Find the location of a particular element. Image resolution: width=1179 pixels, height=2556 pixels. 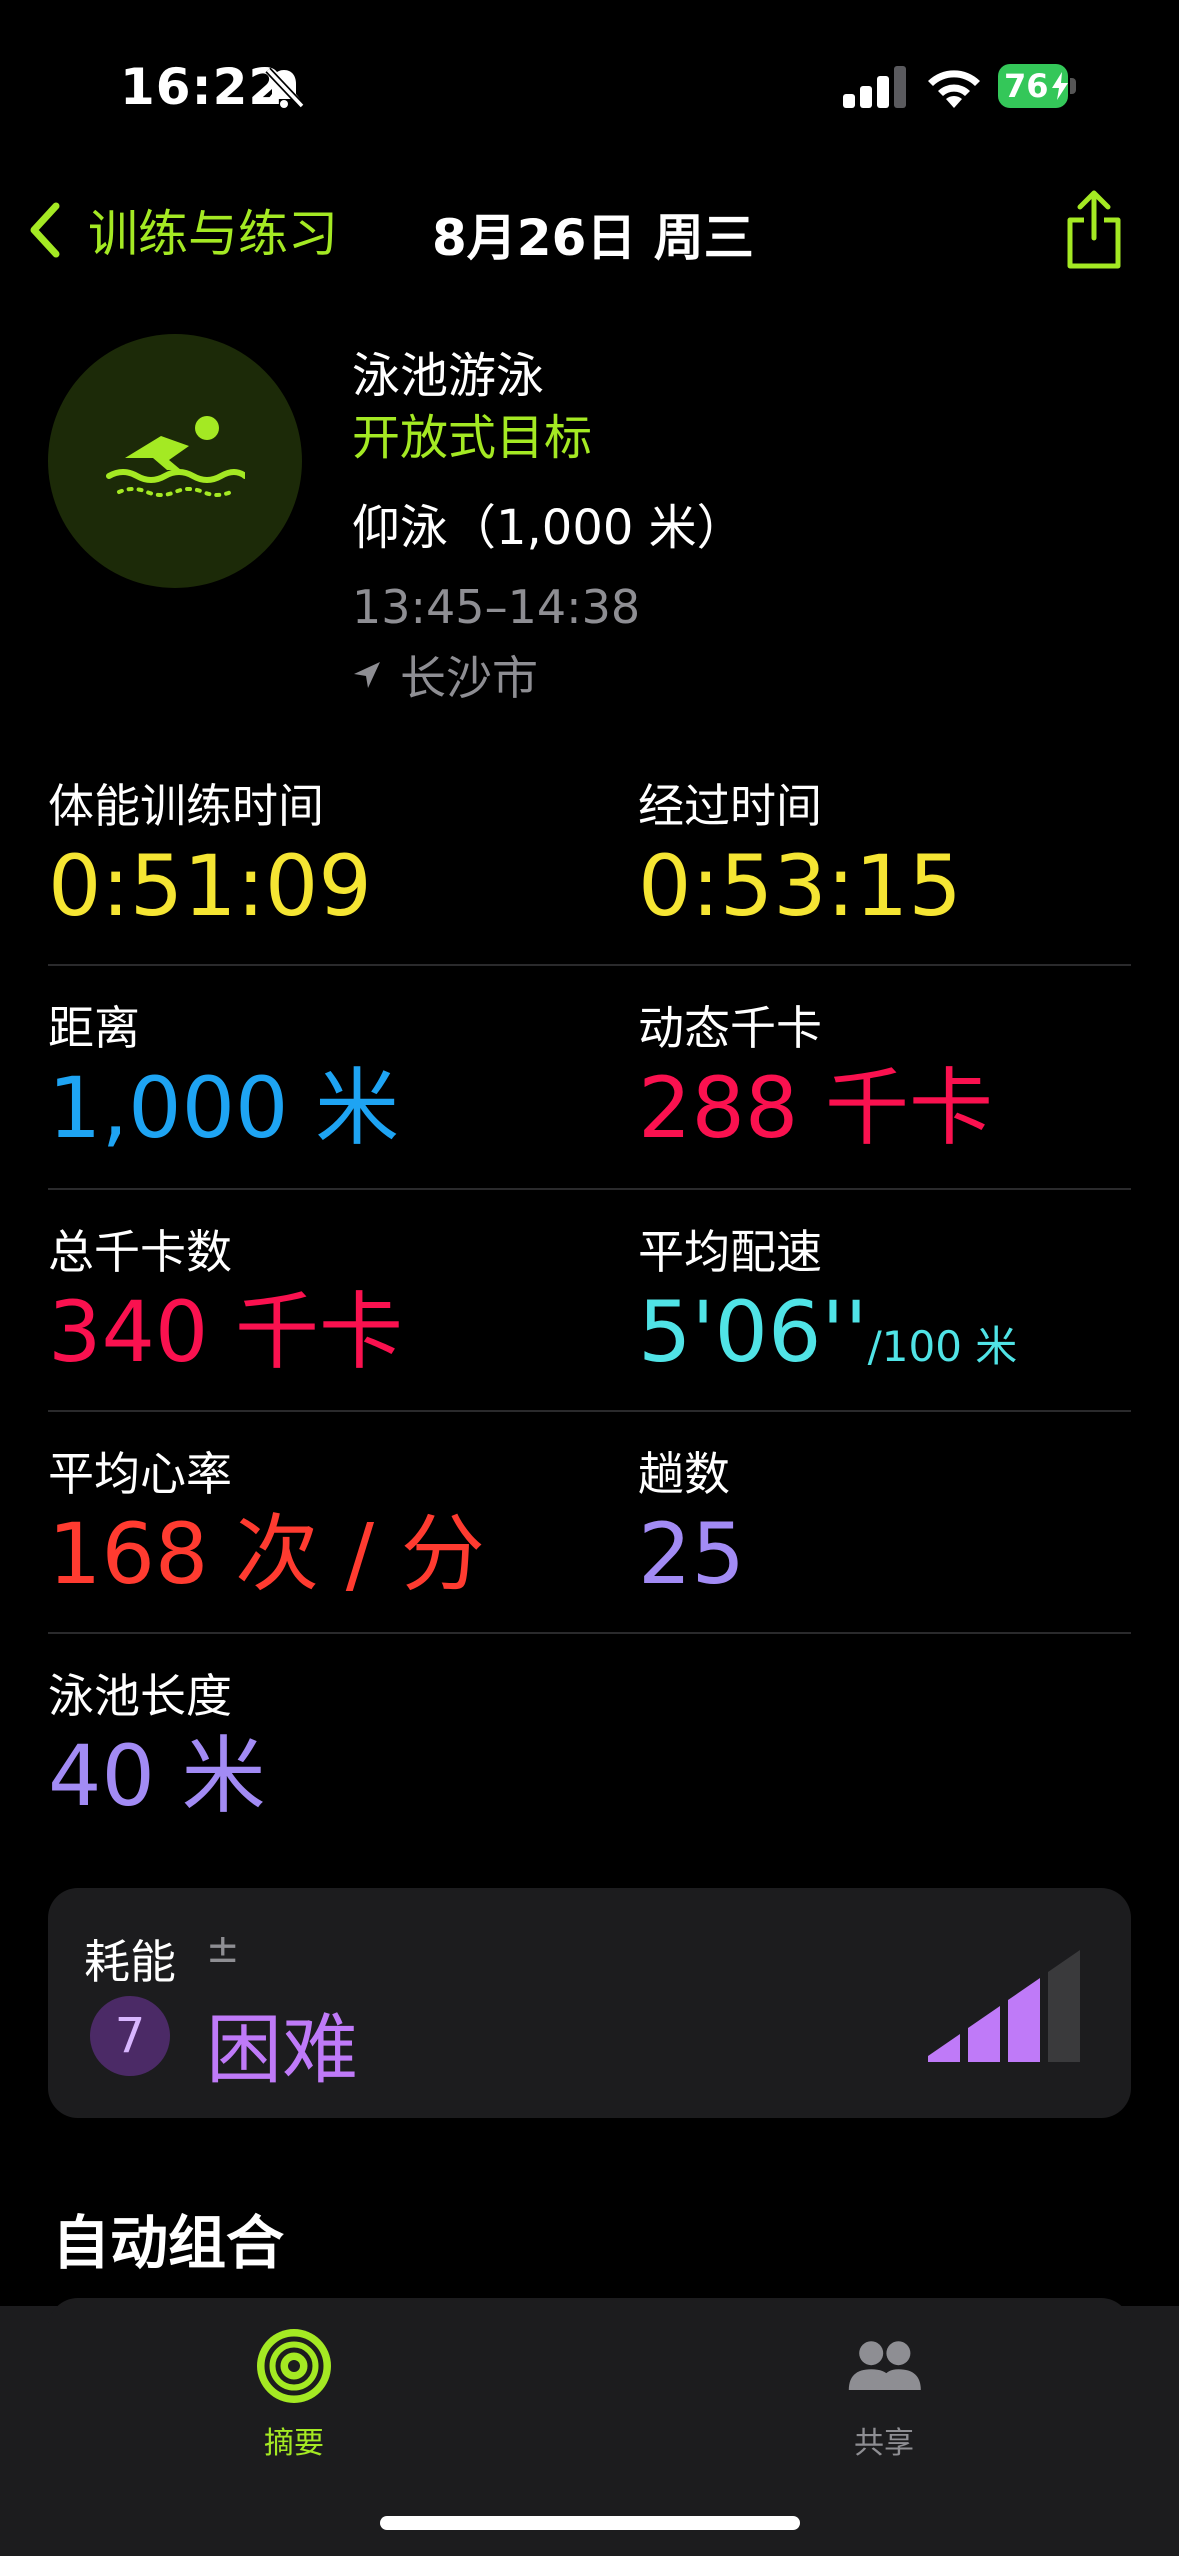

effort-label: 耗能 is located at coordinates (130, 1962).